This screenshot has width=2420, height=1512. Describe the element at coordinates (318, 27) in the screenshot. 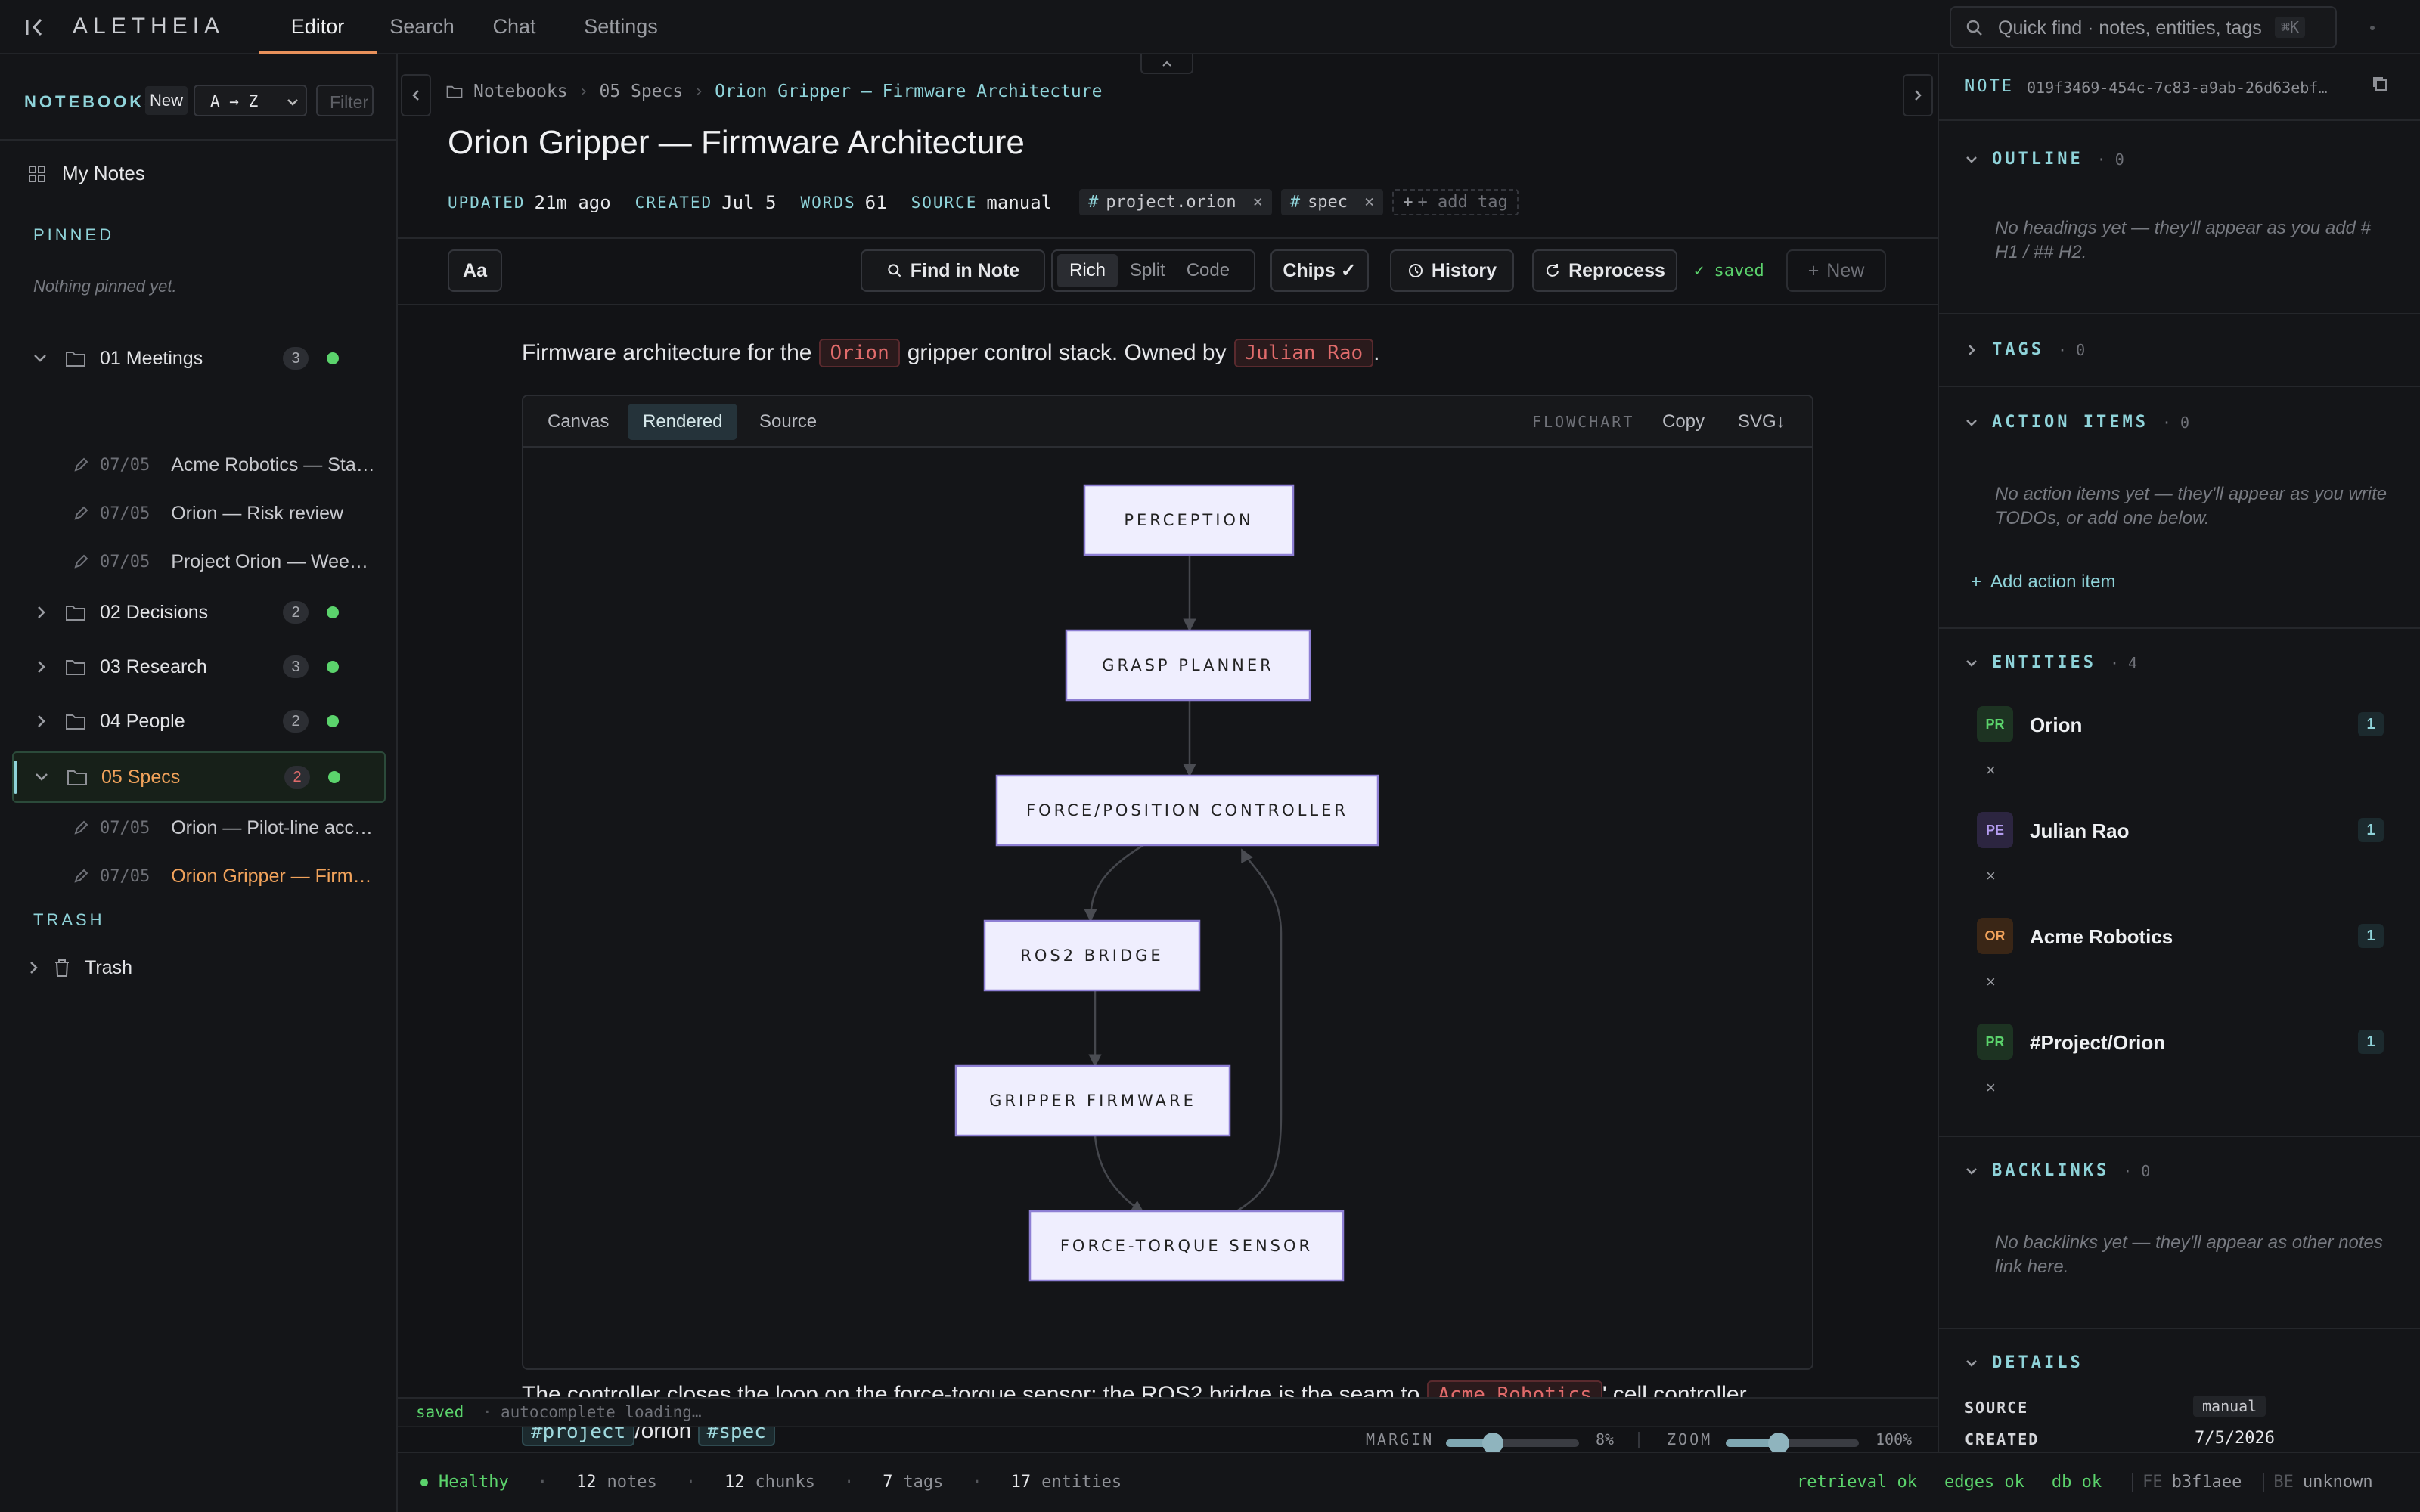

I see `tab-editor: Editor` at that location.